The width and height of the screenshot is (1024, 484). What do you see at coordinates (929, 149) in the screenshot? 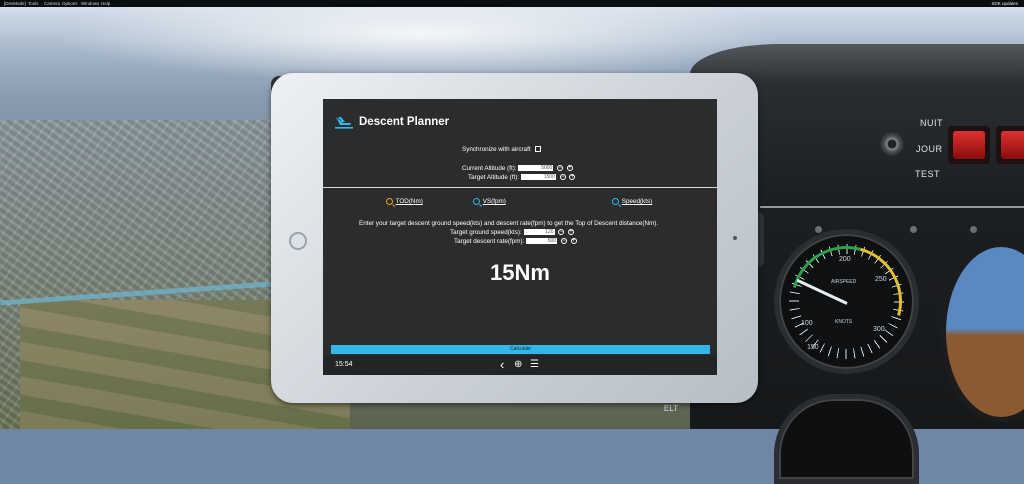
I see `jour-label: JOUR` at bounding box center [929, 149].